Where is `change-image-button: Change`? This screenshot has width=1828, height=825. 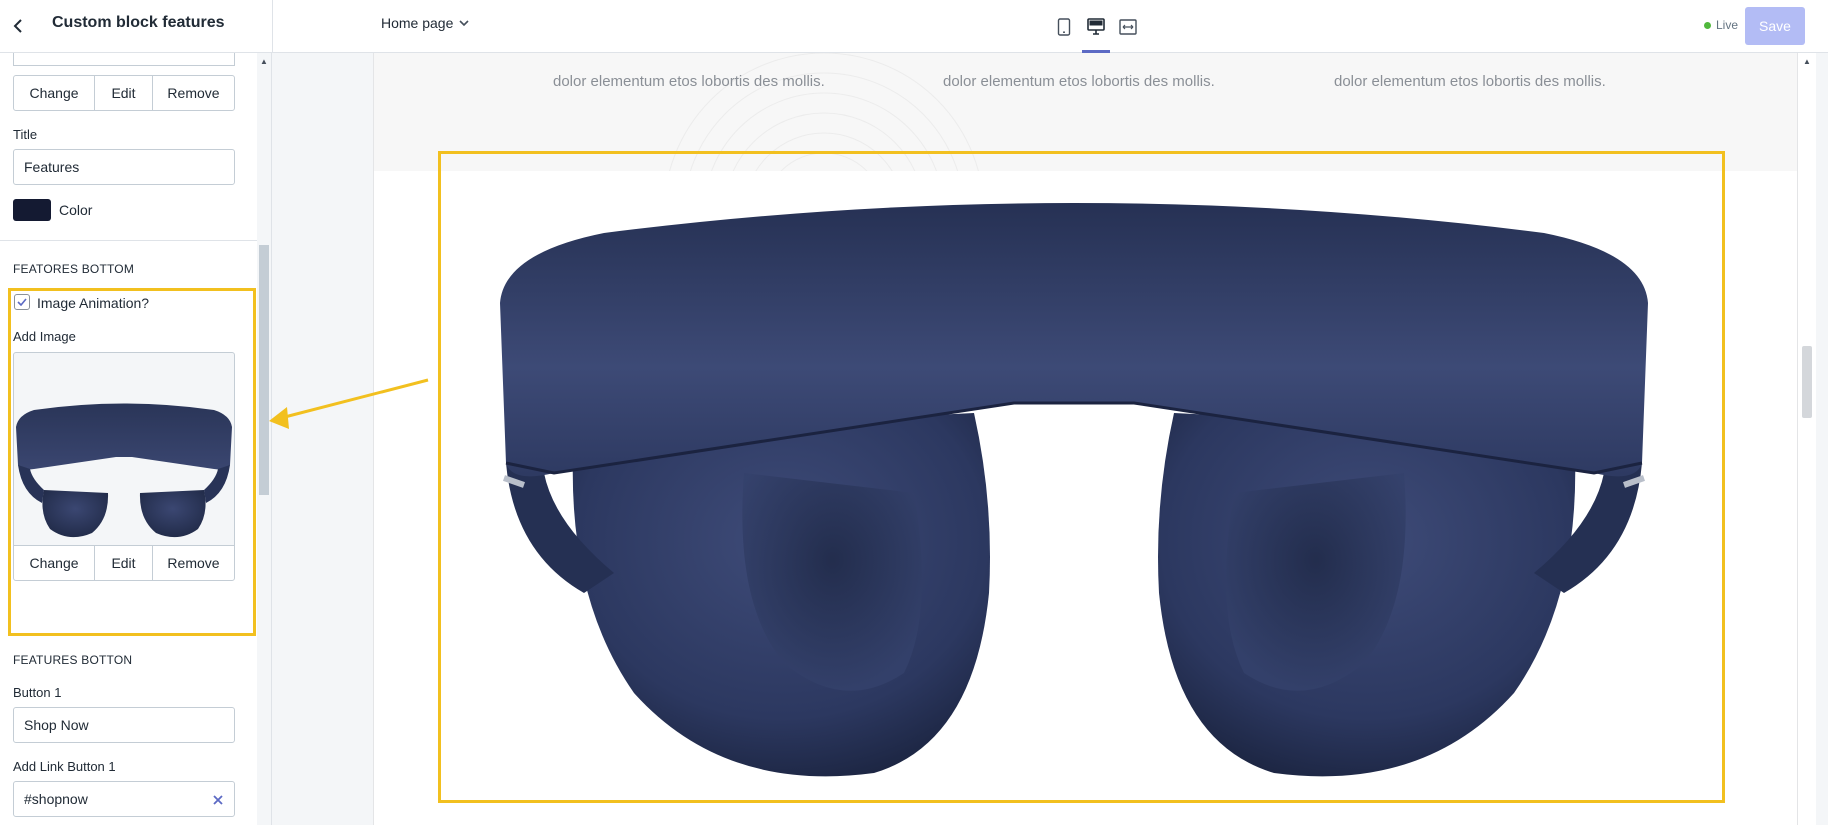
change-image-button: Change is located at coordinates (54, 93).